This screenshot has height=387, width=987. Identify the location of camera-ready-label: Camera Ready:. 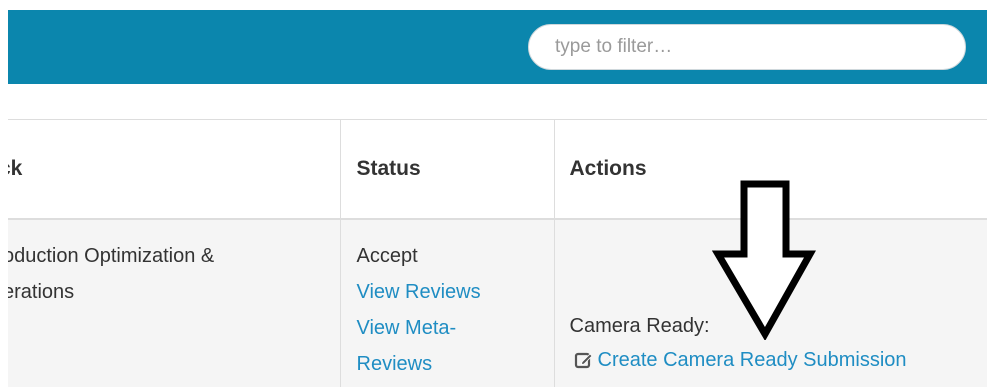
(639, 326).